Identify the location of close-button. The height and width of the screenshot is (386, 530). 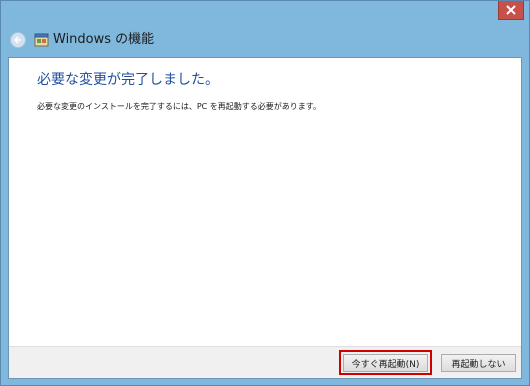
(511, 10).